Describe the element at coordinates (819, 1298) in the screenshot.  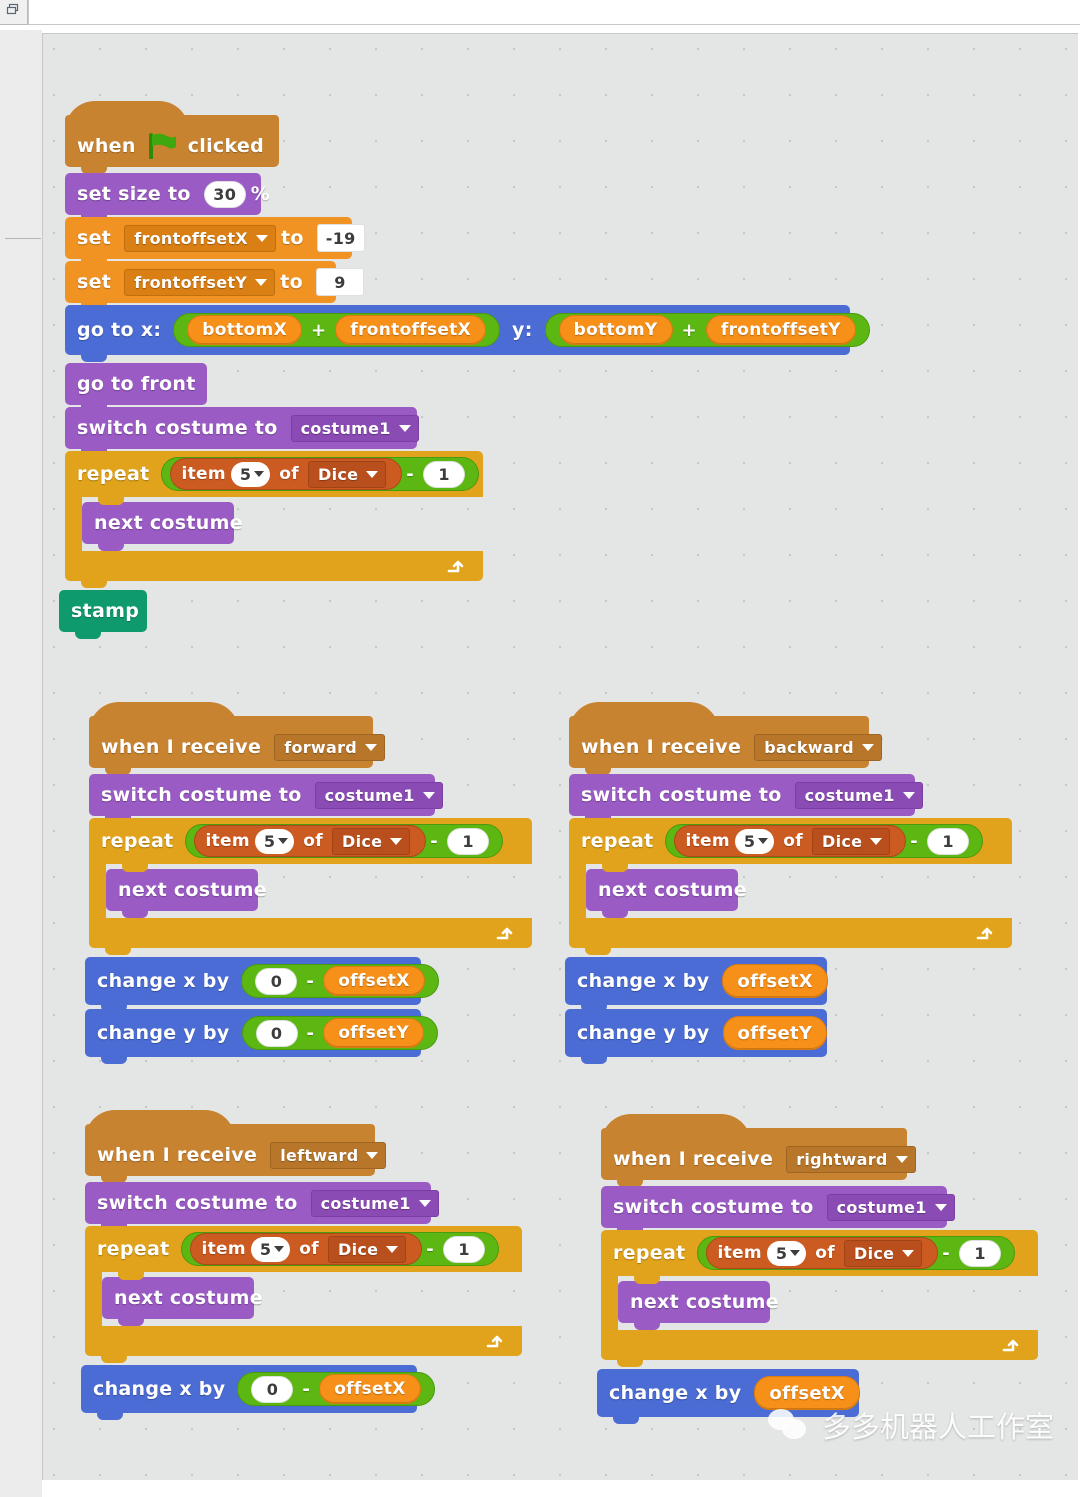
I see `repeat-block-5: repeat item 5 of Dice - 1 next costume` at that location.